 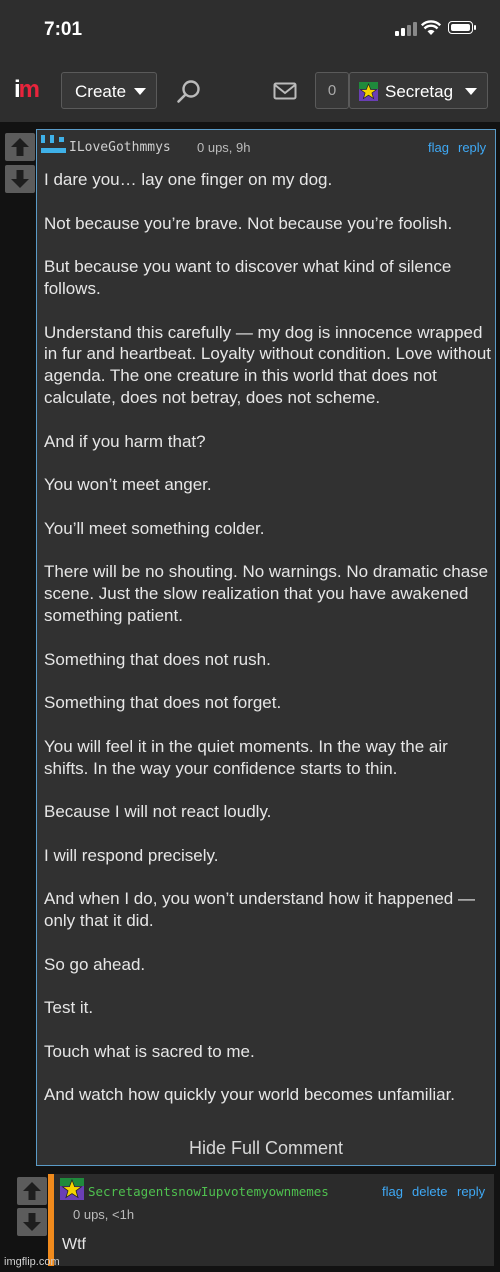 What do you see at coordinates (32, 1262) in the screenshot?
I see `imgflip-watermark: imgflip.com` at bounding box center [32, 1262].